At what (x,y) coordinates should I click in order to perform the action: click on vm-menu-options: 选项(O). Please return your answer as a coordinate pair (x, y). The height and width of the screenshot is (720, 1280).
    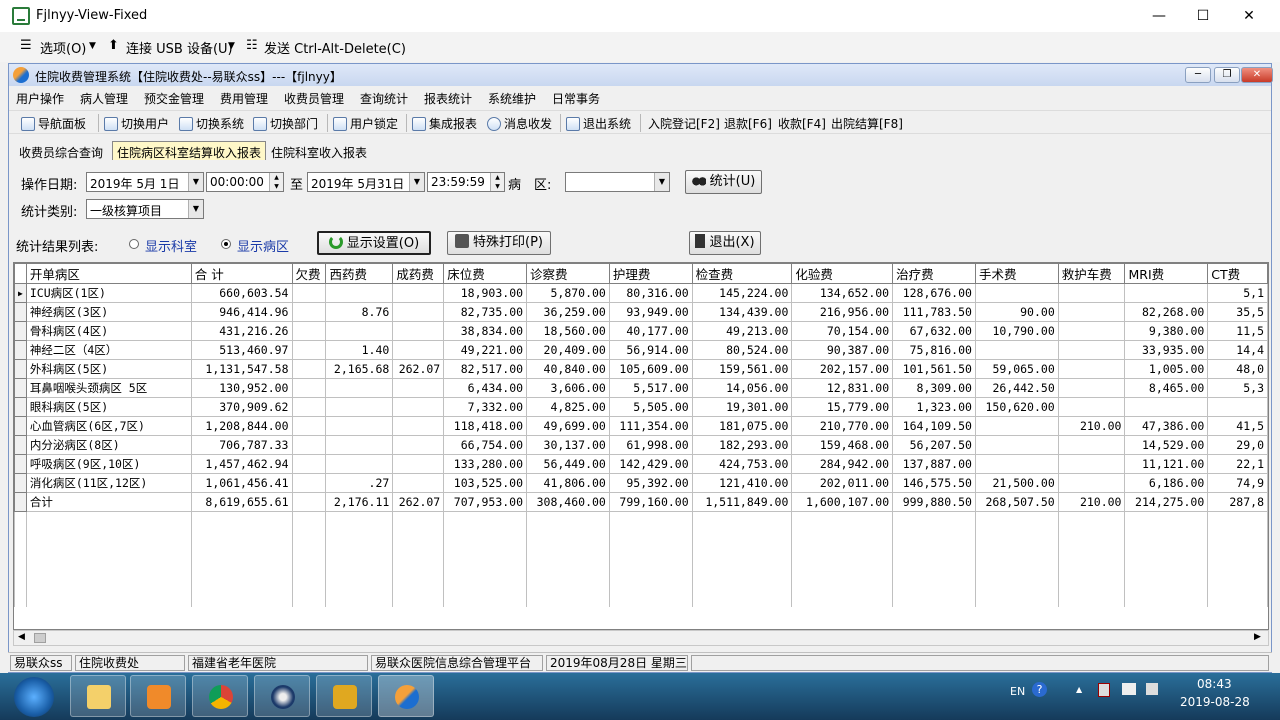
    Looking at the image, I should click on (63, 47).